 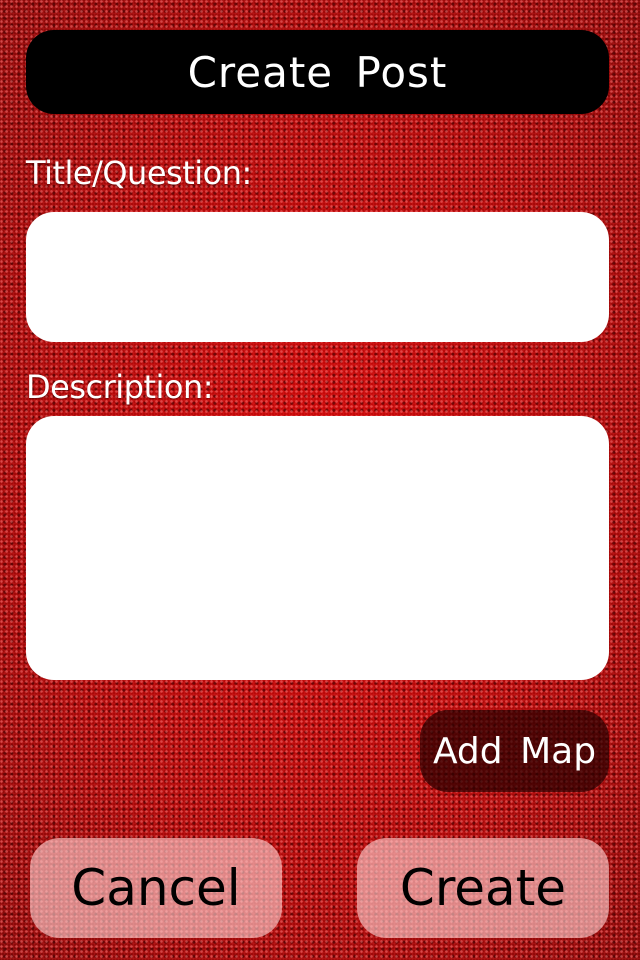 I want to click on create-label: Create, so click(x=483, y=888).